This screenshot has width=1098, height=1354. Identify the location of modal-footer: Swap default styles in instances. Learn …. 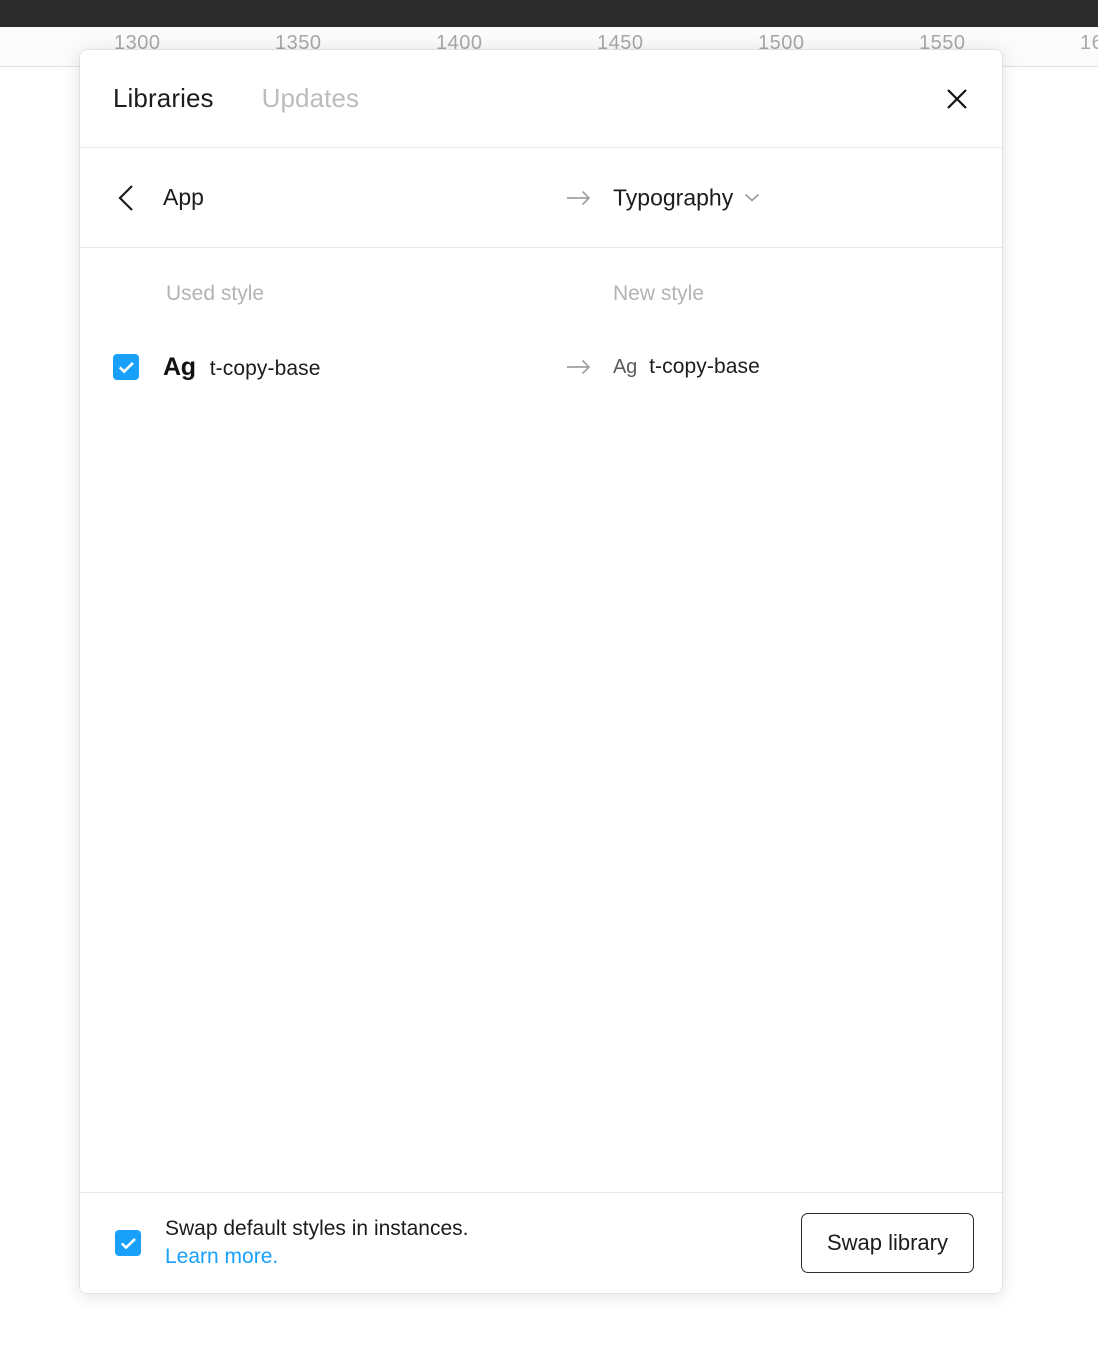
(541, 1242).